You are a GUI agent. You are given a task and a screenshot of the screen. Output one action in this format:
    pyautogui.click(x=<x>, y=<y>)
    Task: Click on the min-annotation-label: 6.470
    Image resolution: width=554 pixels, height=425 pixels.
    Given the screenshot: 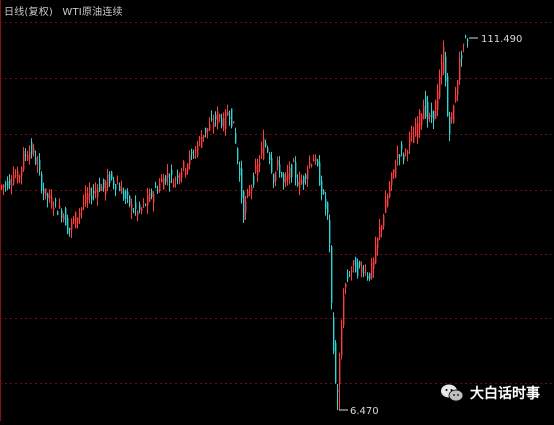 What is the action you would take?
    pyautogui.click(x=364, y=411)
    